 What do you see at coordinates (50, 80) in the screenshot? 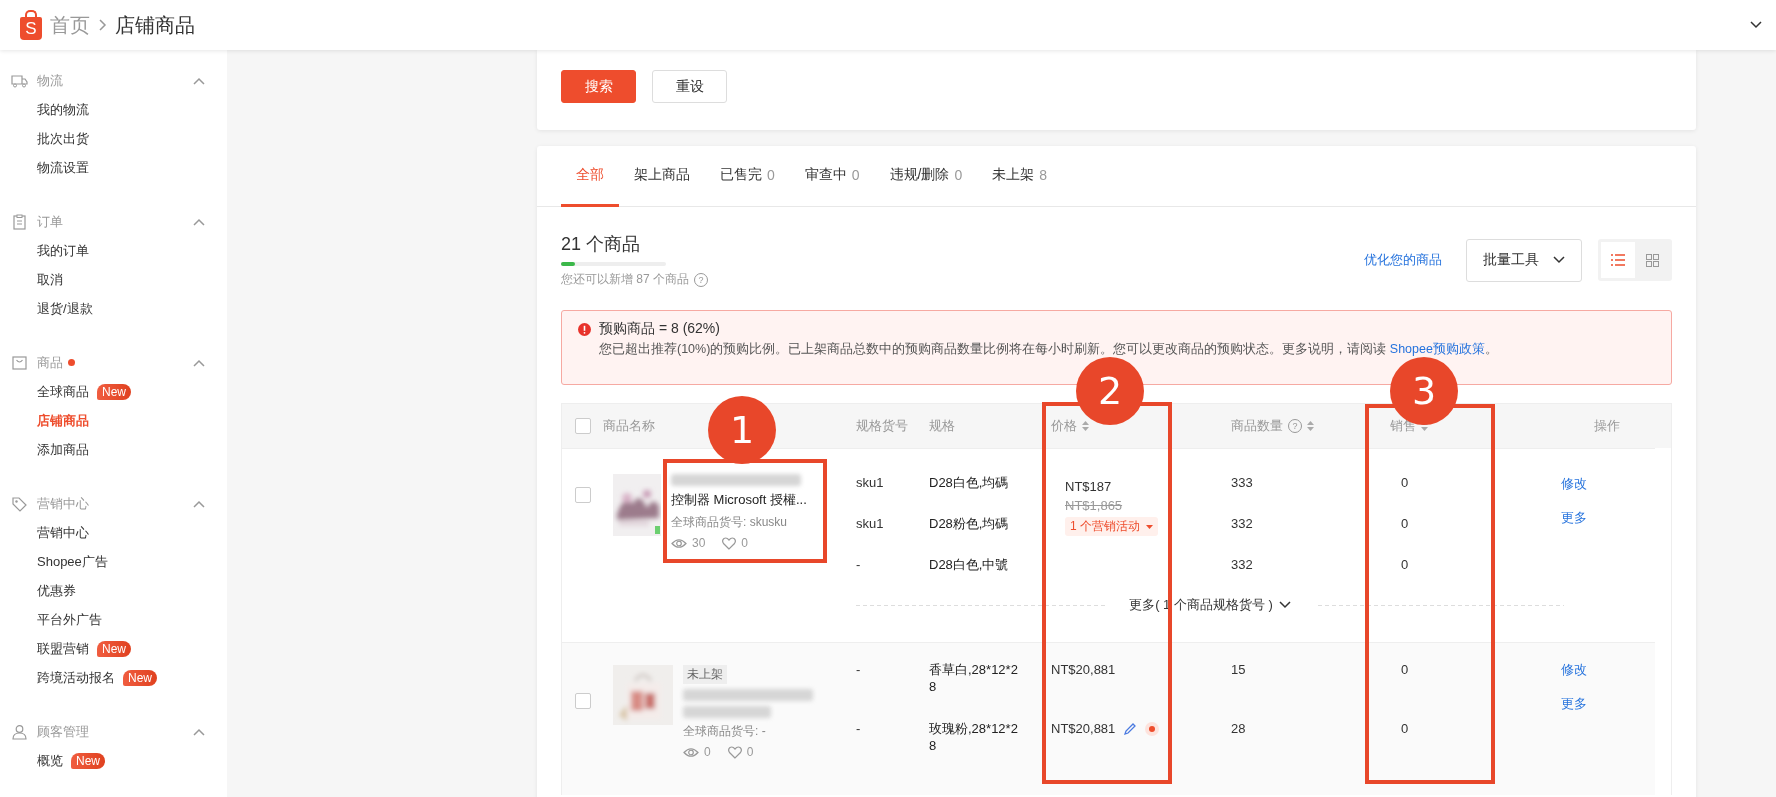
I see `section-title: 物流` at bounding box center [50, 80].